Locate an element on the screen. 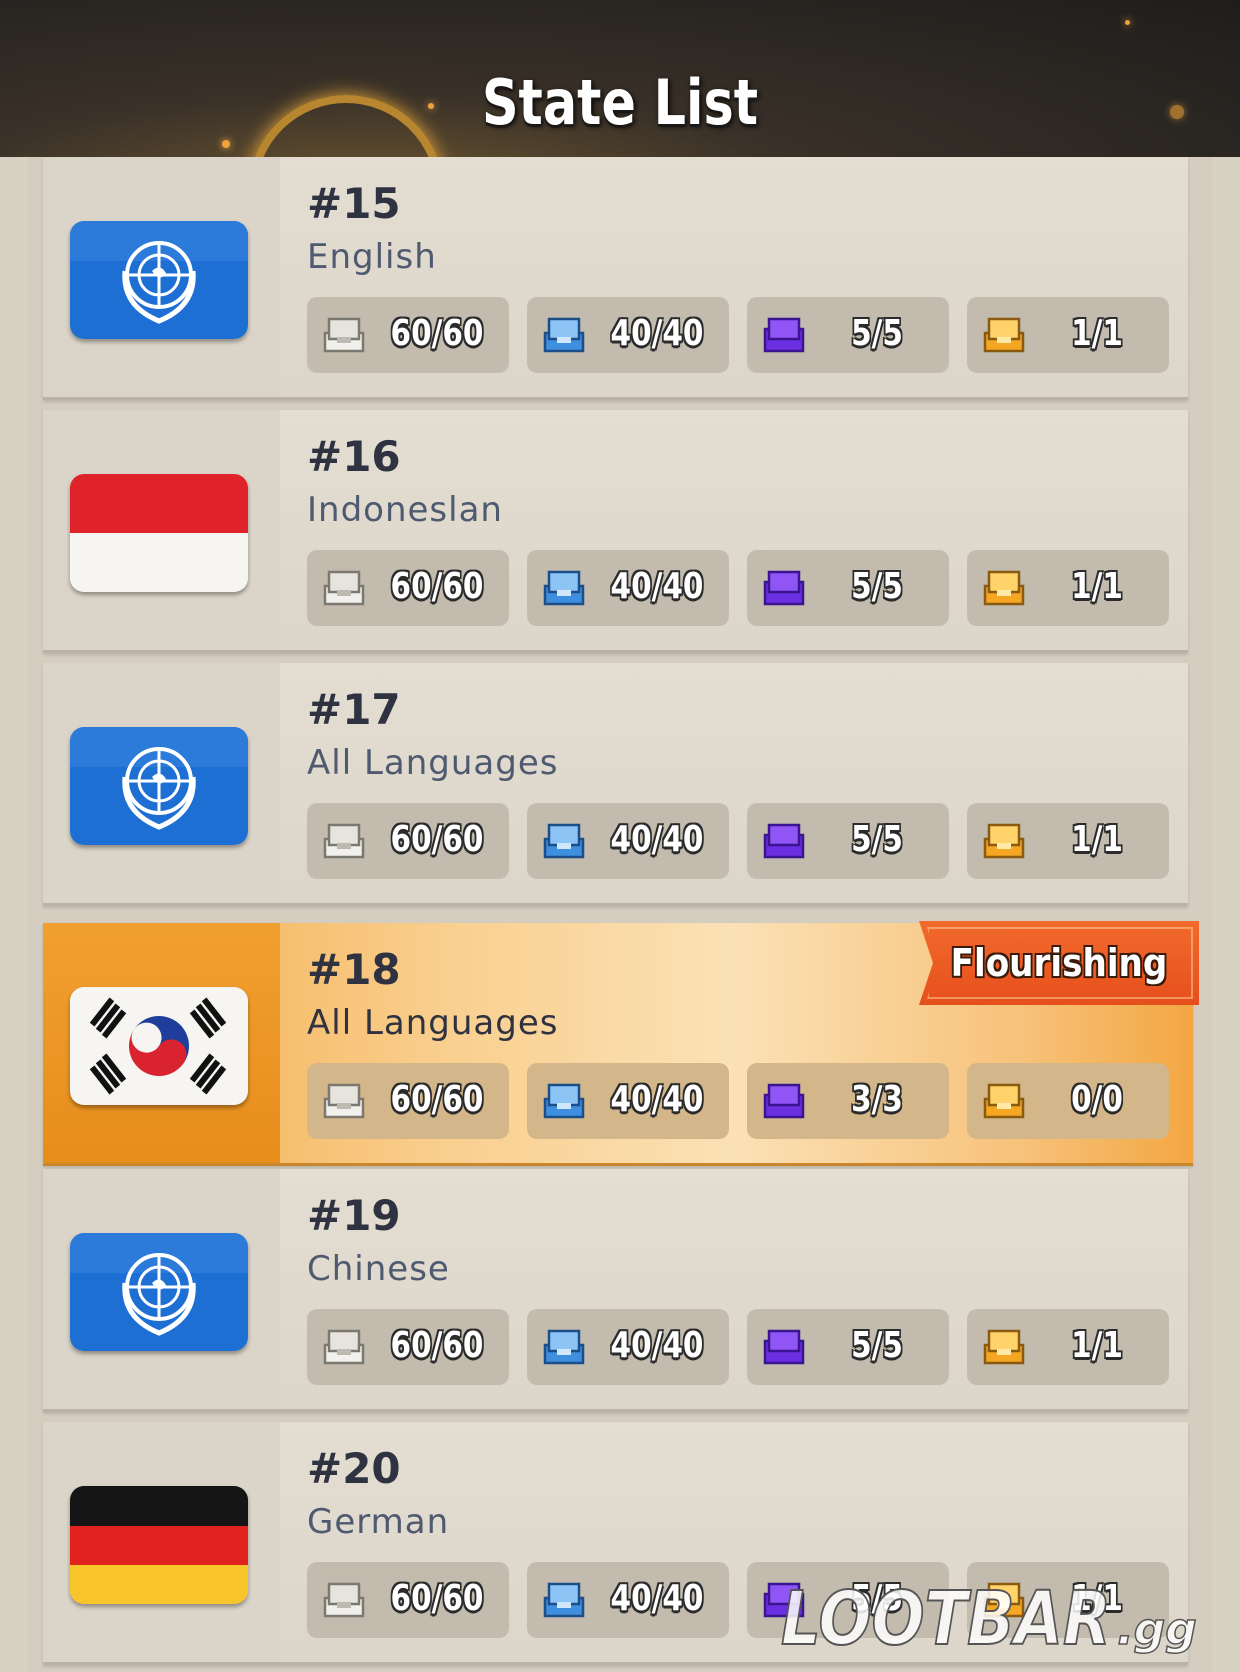 The height and width of the screenshot is (1672, 1240). state-card-17: #17 All Languages 60/60 40/40 5/5 1/1 is located at coordinates (615, 784).